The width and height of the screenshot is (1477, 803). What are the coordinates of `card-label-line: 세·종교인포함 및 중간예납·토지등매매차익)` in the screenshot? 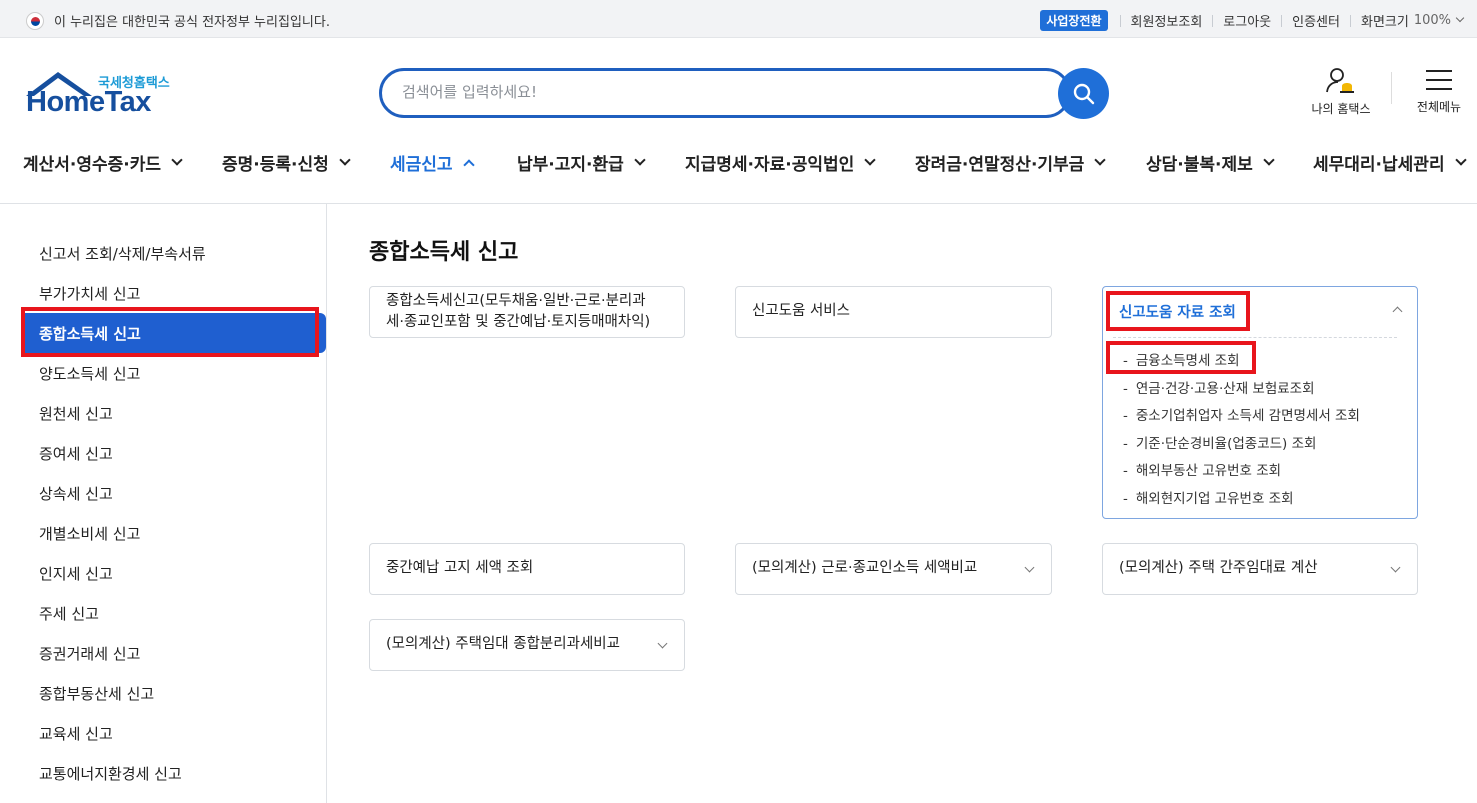 It's located at (518, 322).